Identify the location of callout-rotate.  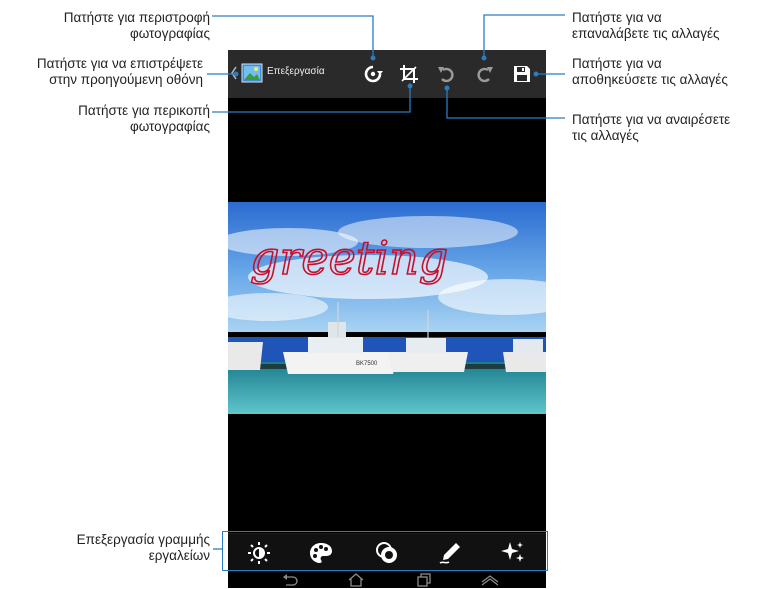
(293, 36).